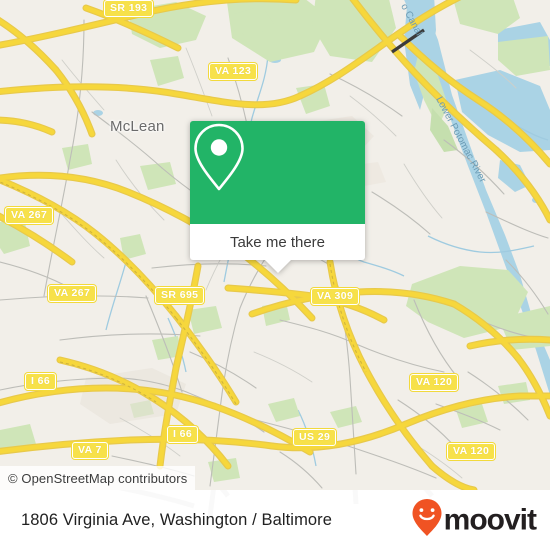  I want to click on road-shield-va-120-b: VA 120, so click(471, 451).